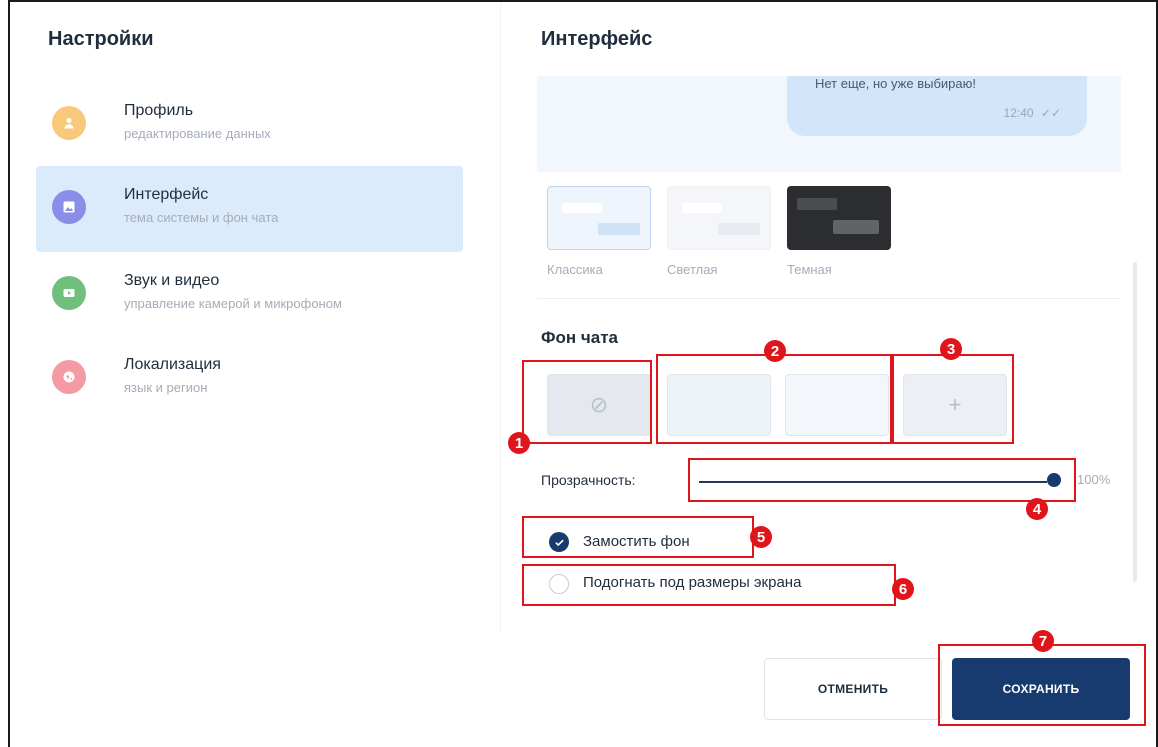 This screenshot has width=1158, height=747. I want to click on bg-none-option: ⊘, so click(599, 405).